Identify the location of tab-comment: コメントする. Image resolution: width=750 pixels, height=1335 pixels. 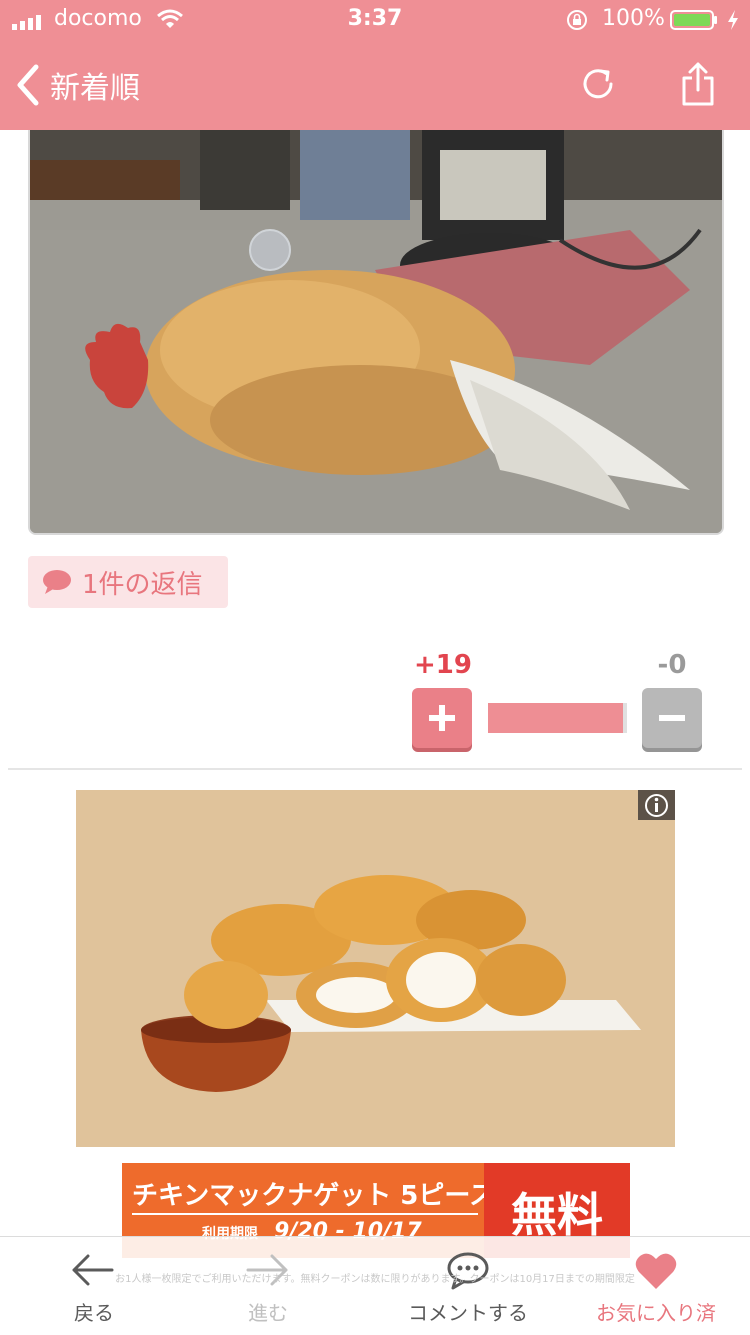
(468, 1286).